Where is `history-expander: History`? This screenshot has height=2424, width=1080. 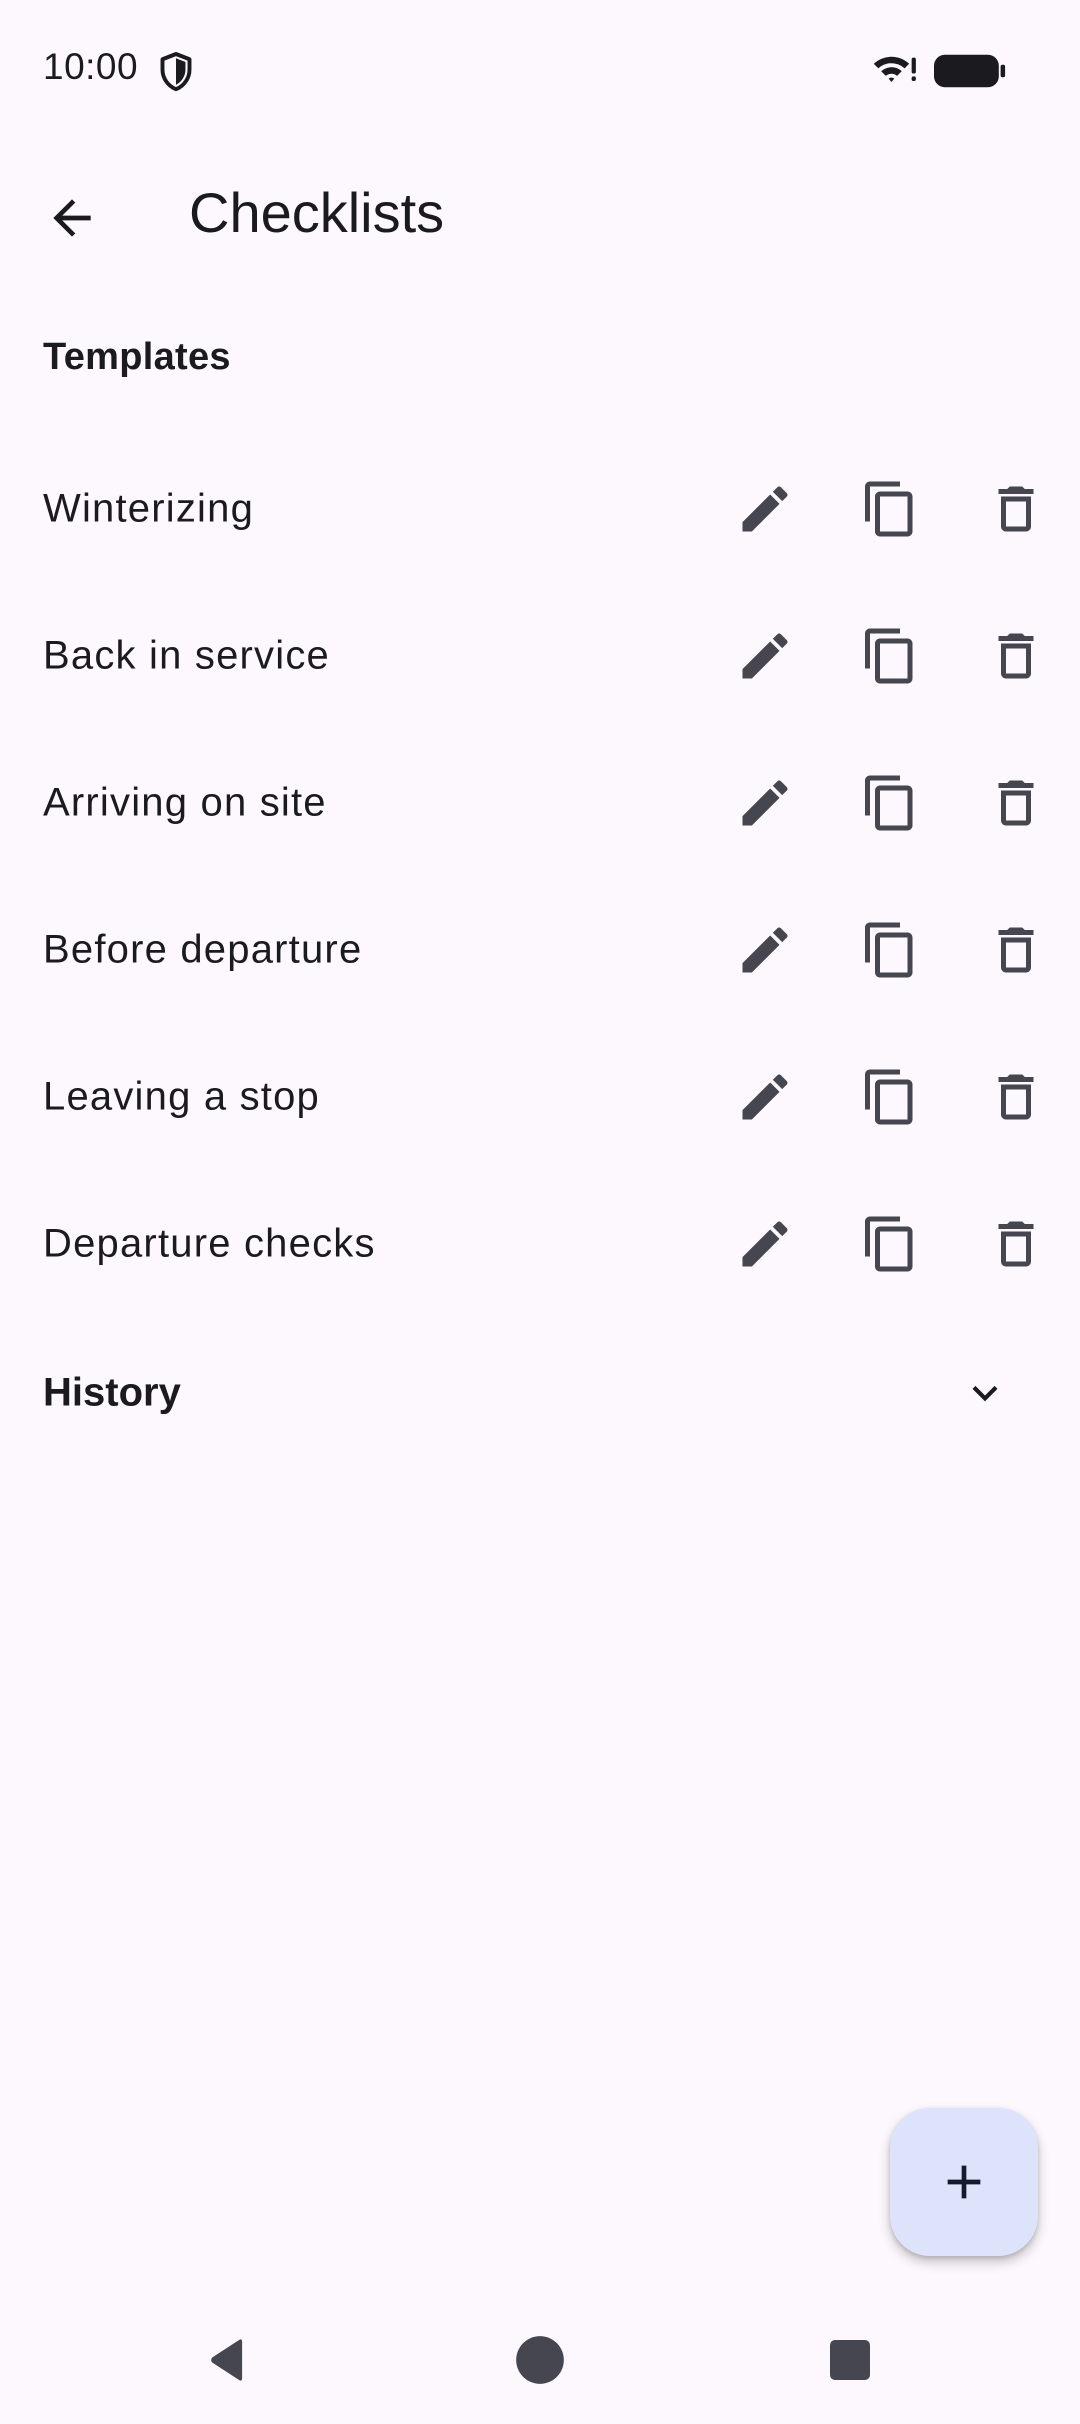
history-expander: History is located at coordinates (540, 1393).